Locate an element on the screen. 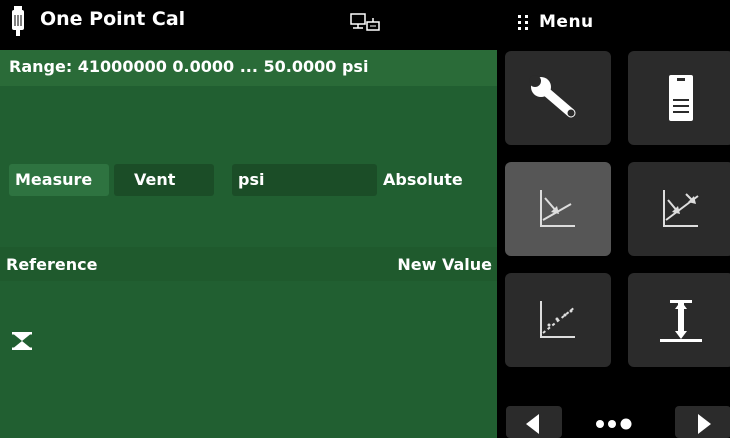 The image size is (730, 438). span-adjust-icon is located at coordinates (681, 321).